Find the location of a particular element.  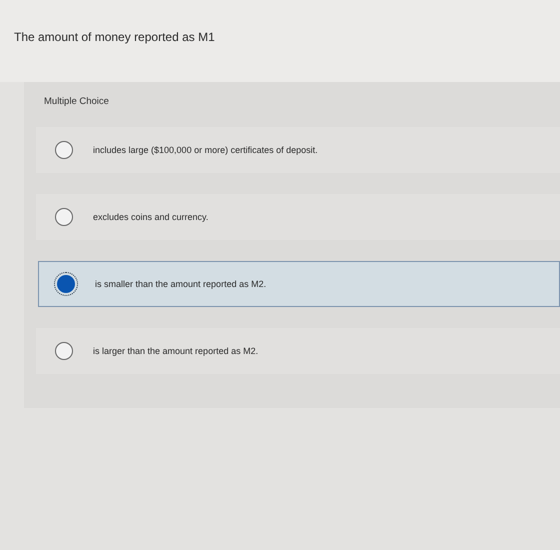

option-text: is larger than the amount reported as M2. is located at coordinates (175, 351).